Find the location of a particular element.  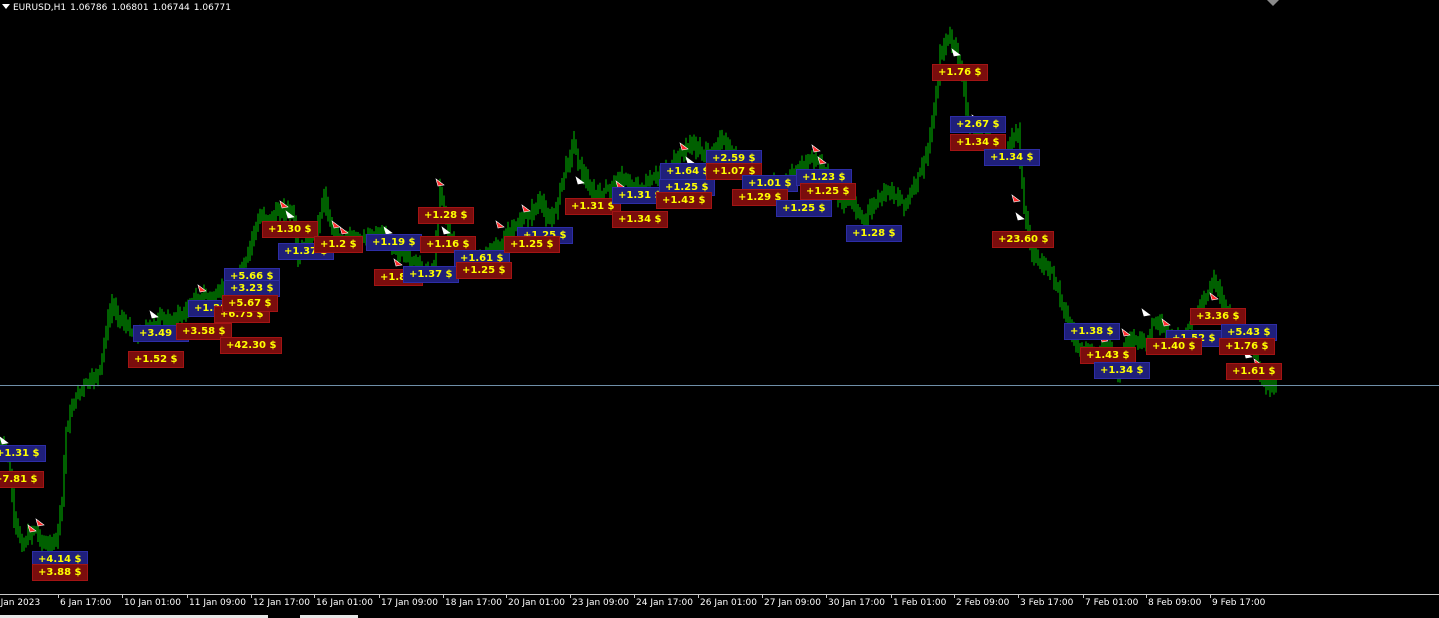

sell-profit-label: +23.60 $ is located at coordinates (1023, 239).